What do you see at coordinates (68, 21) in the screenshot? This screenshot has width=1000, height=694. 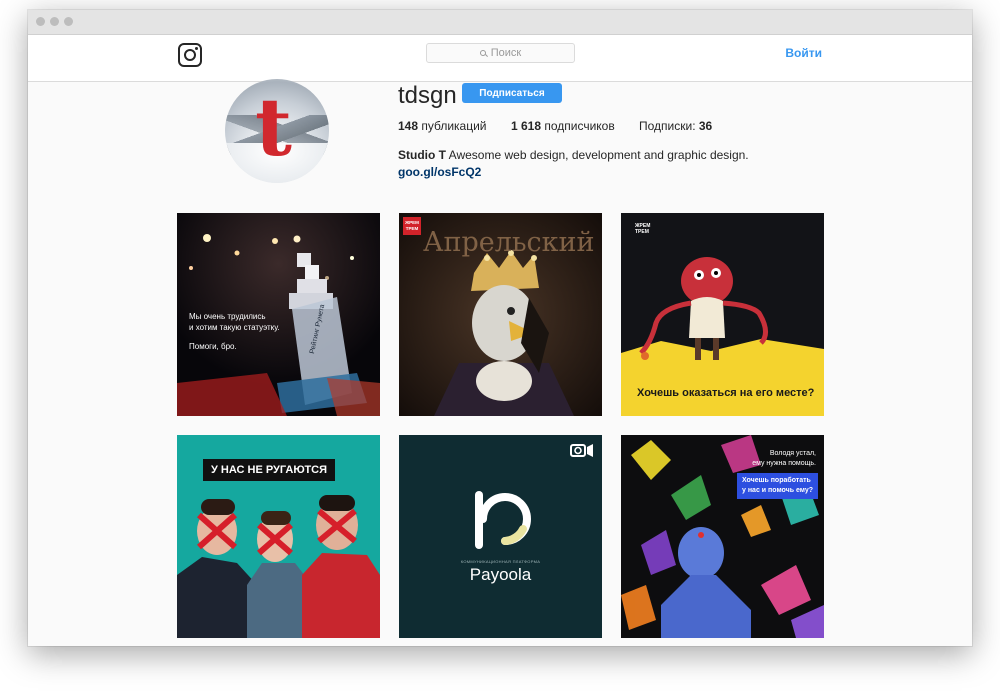 I see `maximize-dot` at bounding box center [68, 21].